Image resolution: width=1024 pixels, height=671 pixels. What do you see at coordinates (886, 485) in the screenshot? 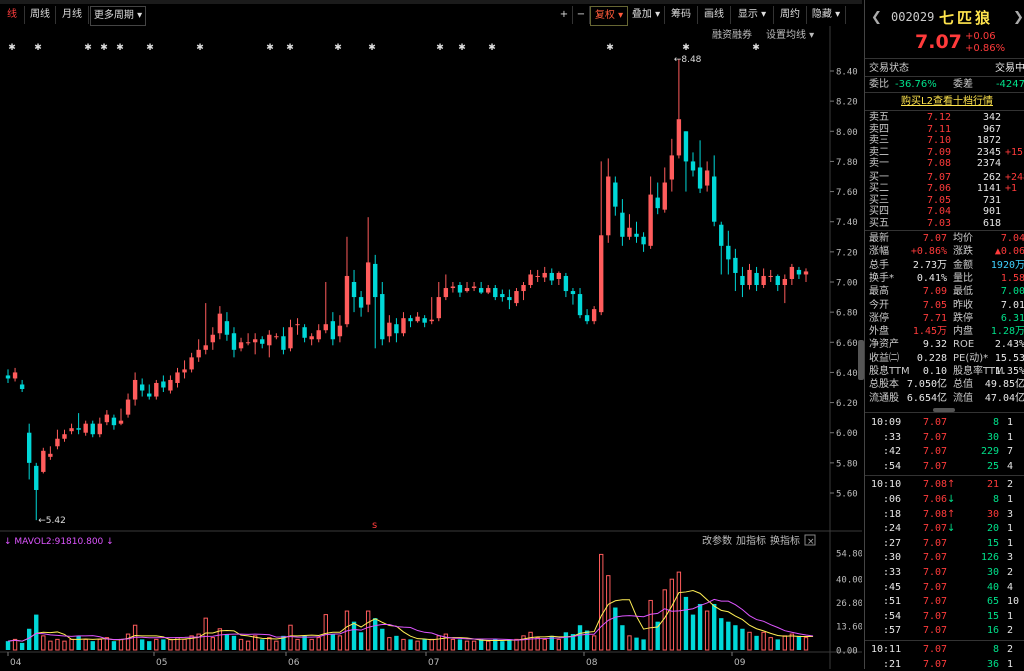
I see `tick-time: 10:10` at bounding box center [886, 485].